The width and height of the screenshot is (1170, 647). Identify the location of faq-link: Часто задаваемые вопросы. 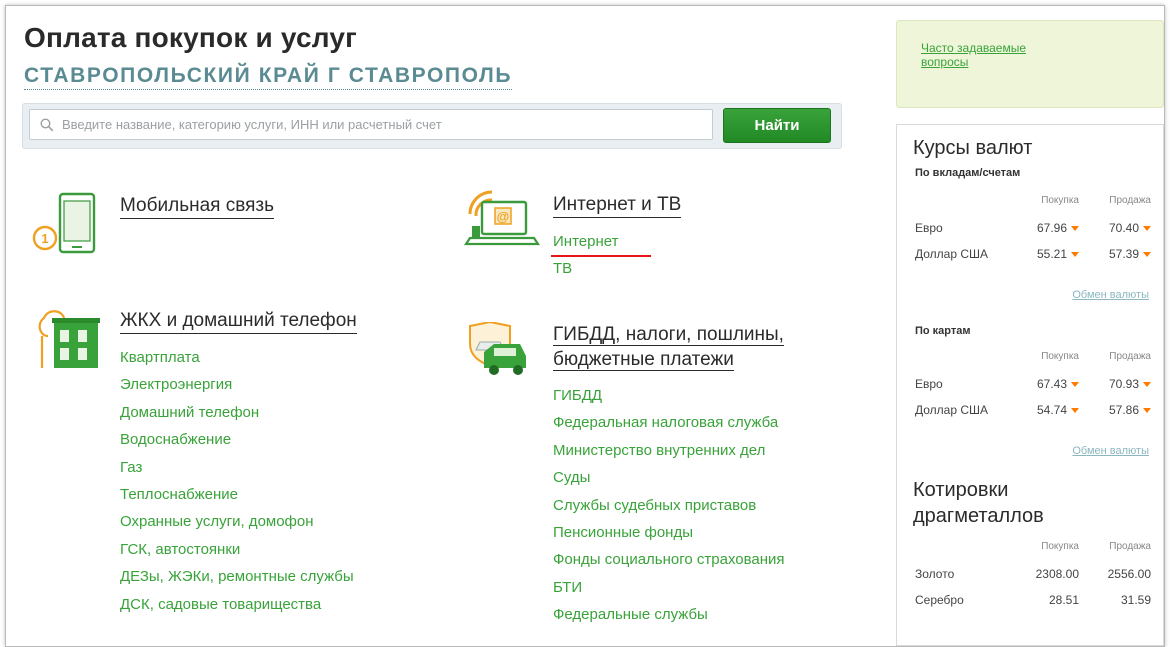
(996, 55).